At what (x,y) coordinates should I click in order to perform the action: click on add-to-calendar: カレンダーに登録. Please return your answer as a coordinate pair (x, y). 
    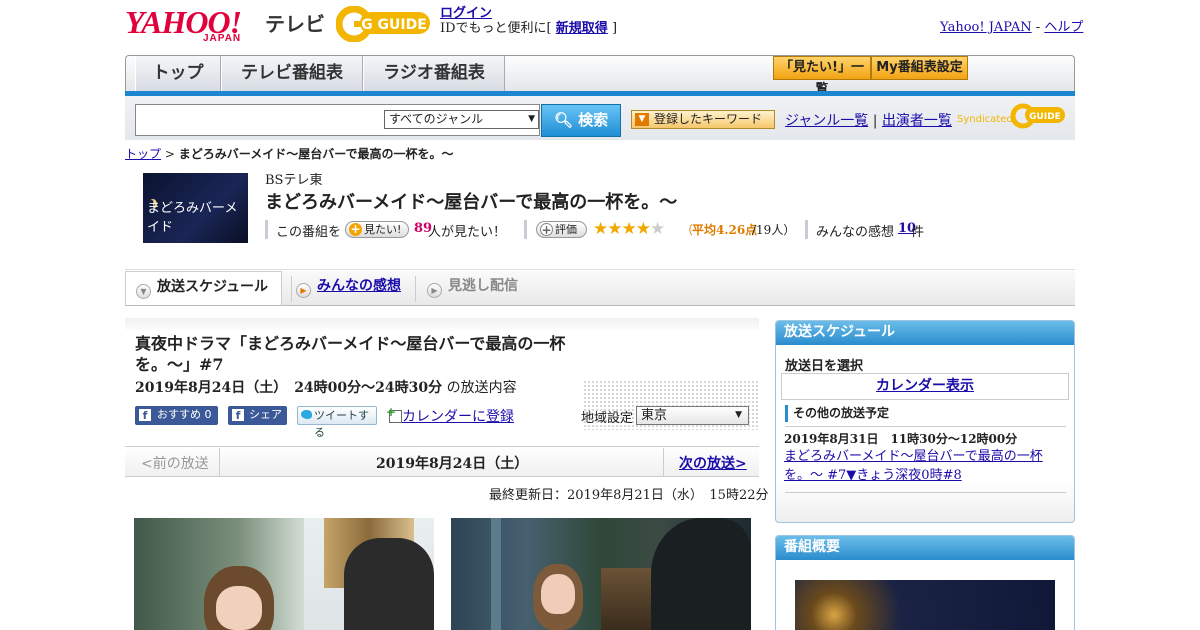
    Looking at the image, I should click on (450, 415).